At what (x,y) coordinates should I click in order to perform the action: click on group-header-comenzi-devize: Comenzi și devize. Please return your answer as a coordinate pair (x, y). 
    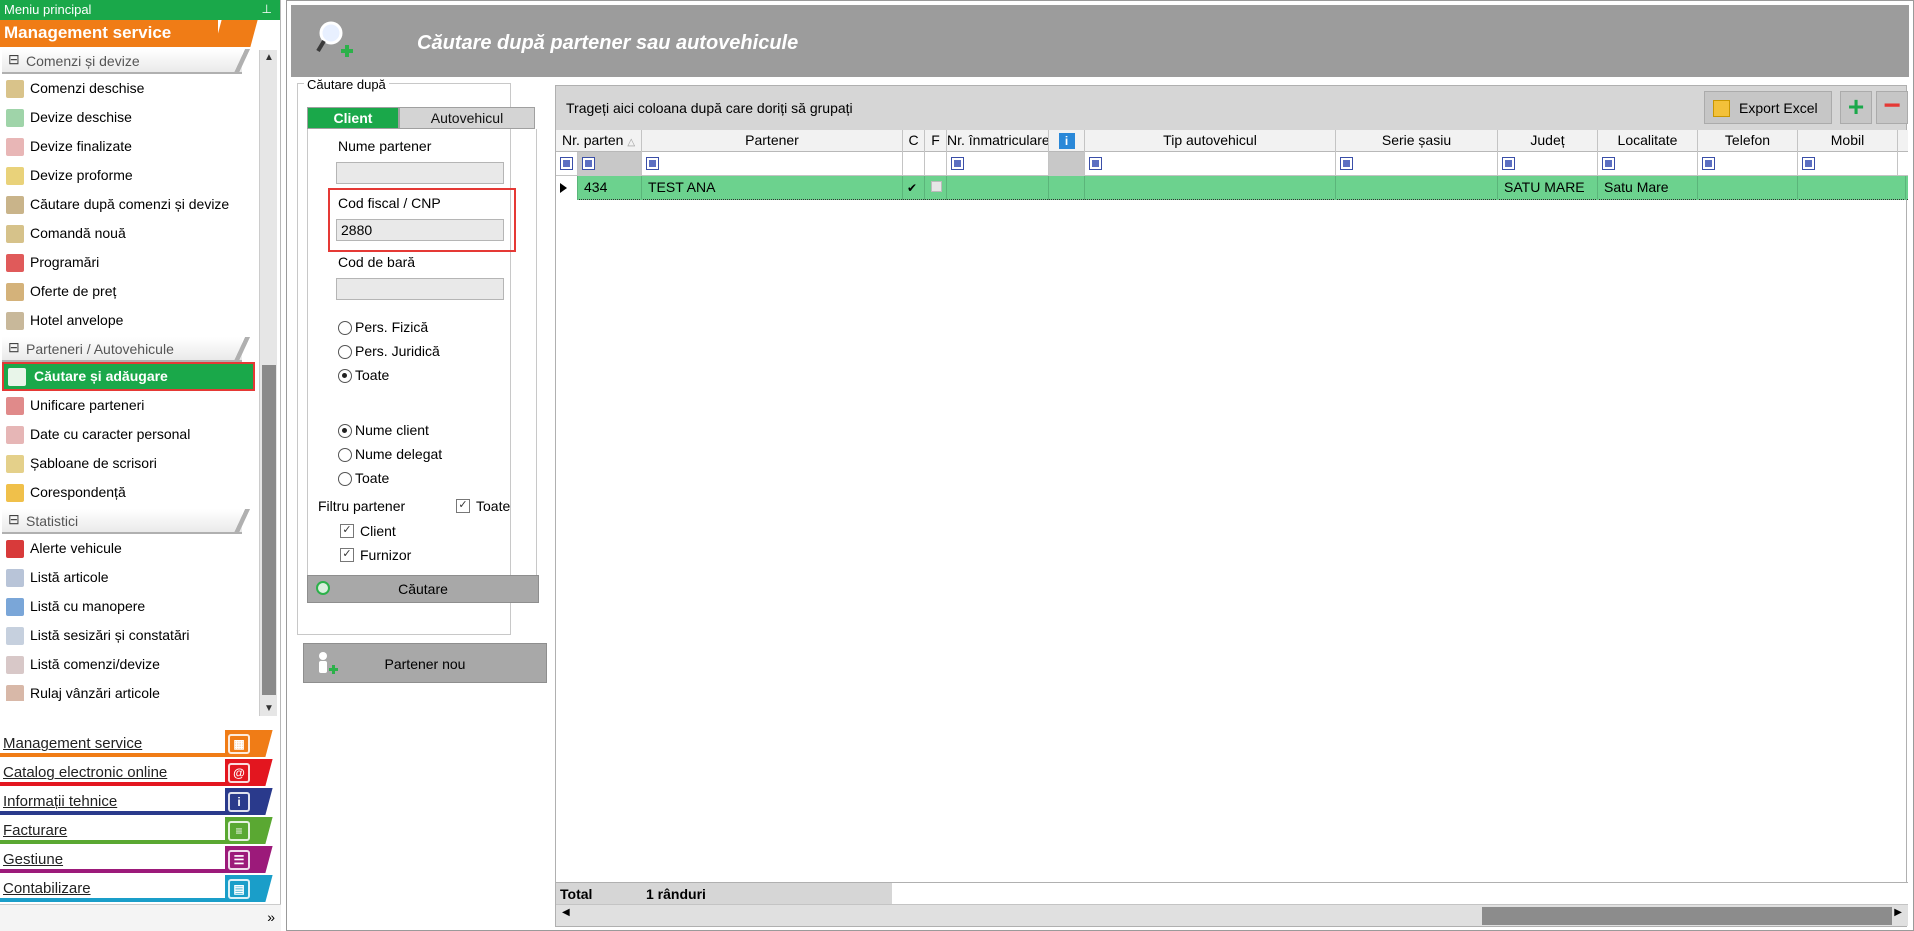
    Looking at the image, I should click on (129, 61).